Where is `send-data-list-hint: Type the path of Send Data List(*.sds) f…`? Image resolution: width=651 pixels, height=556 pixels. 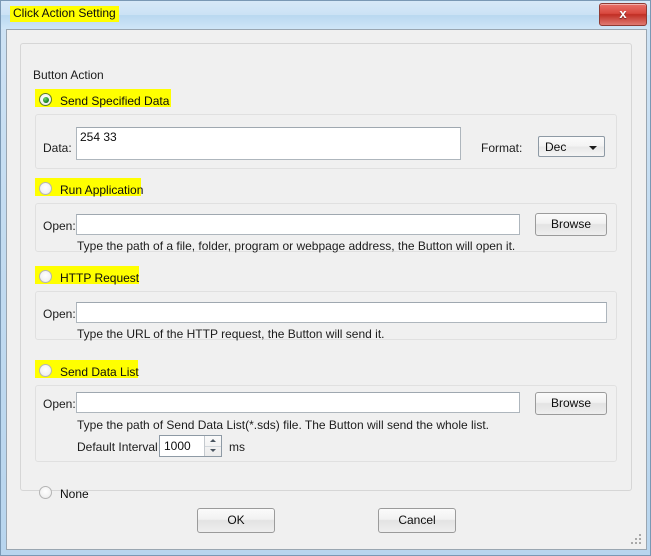 send-data-list-hint: Type the path of Send Data List(*.sds) f… is located at coordinates (283, 425).